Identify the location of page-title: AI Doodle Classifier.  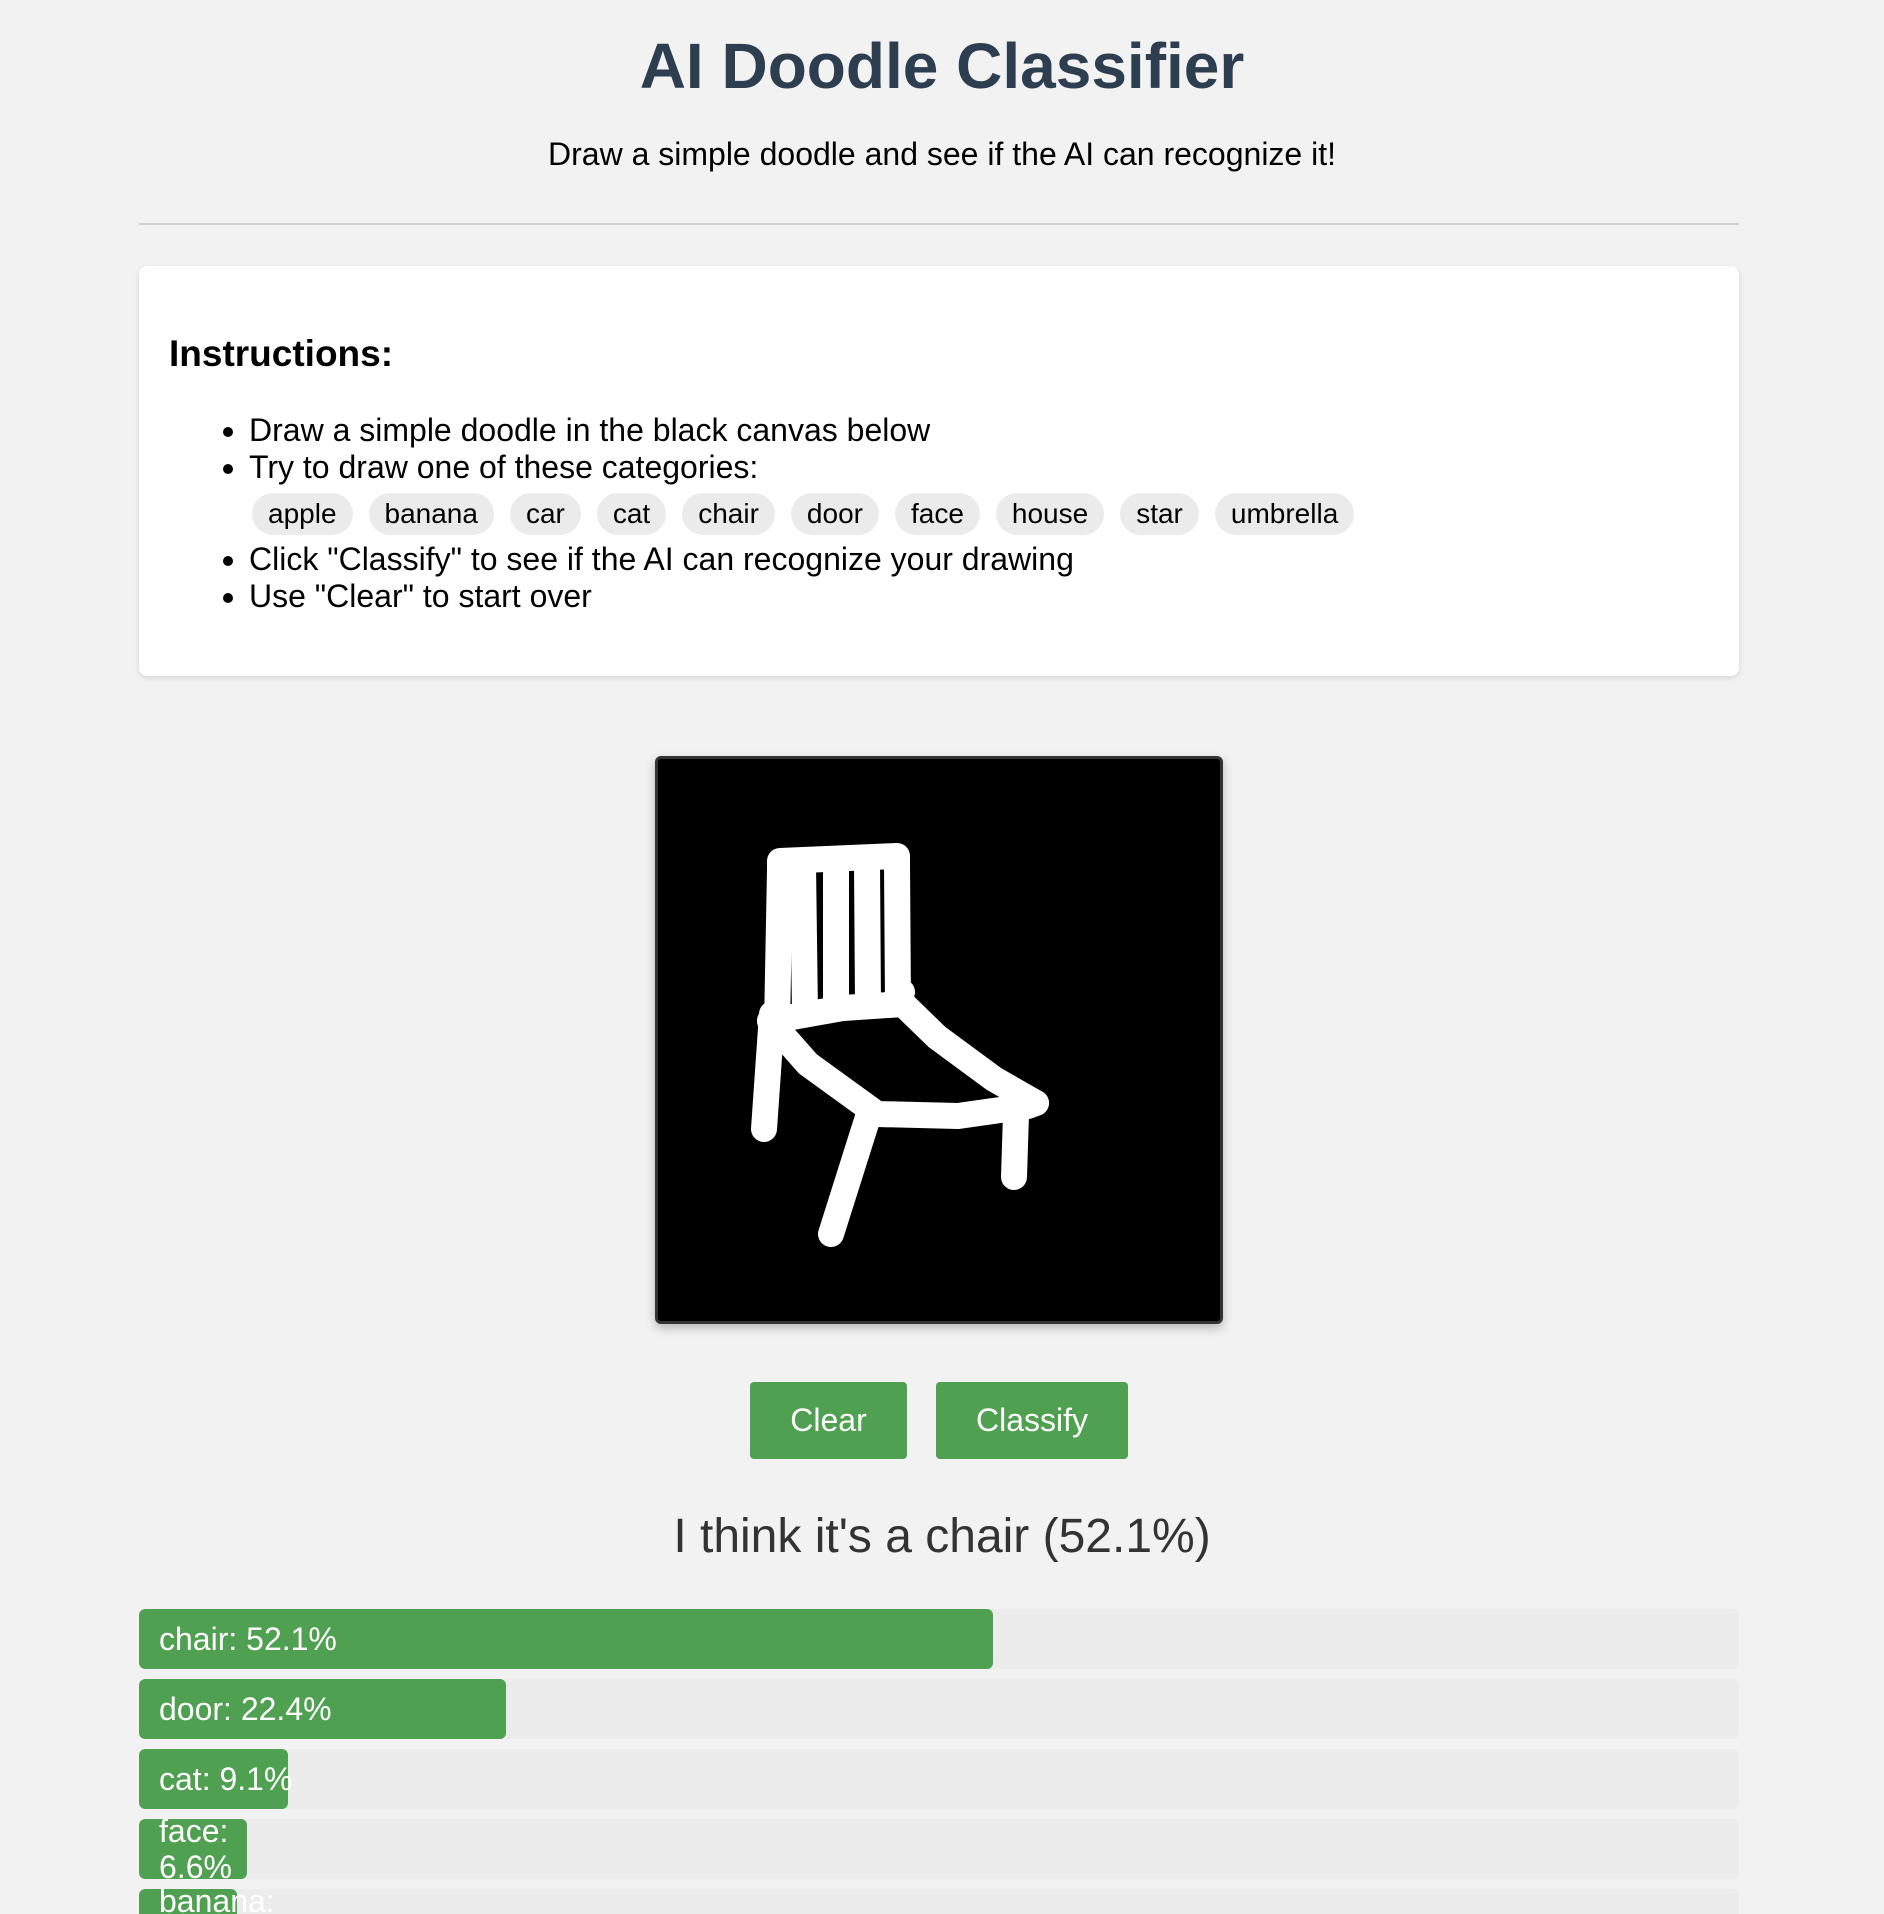
(942, 66).